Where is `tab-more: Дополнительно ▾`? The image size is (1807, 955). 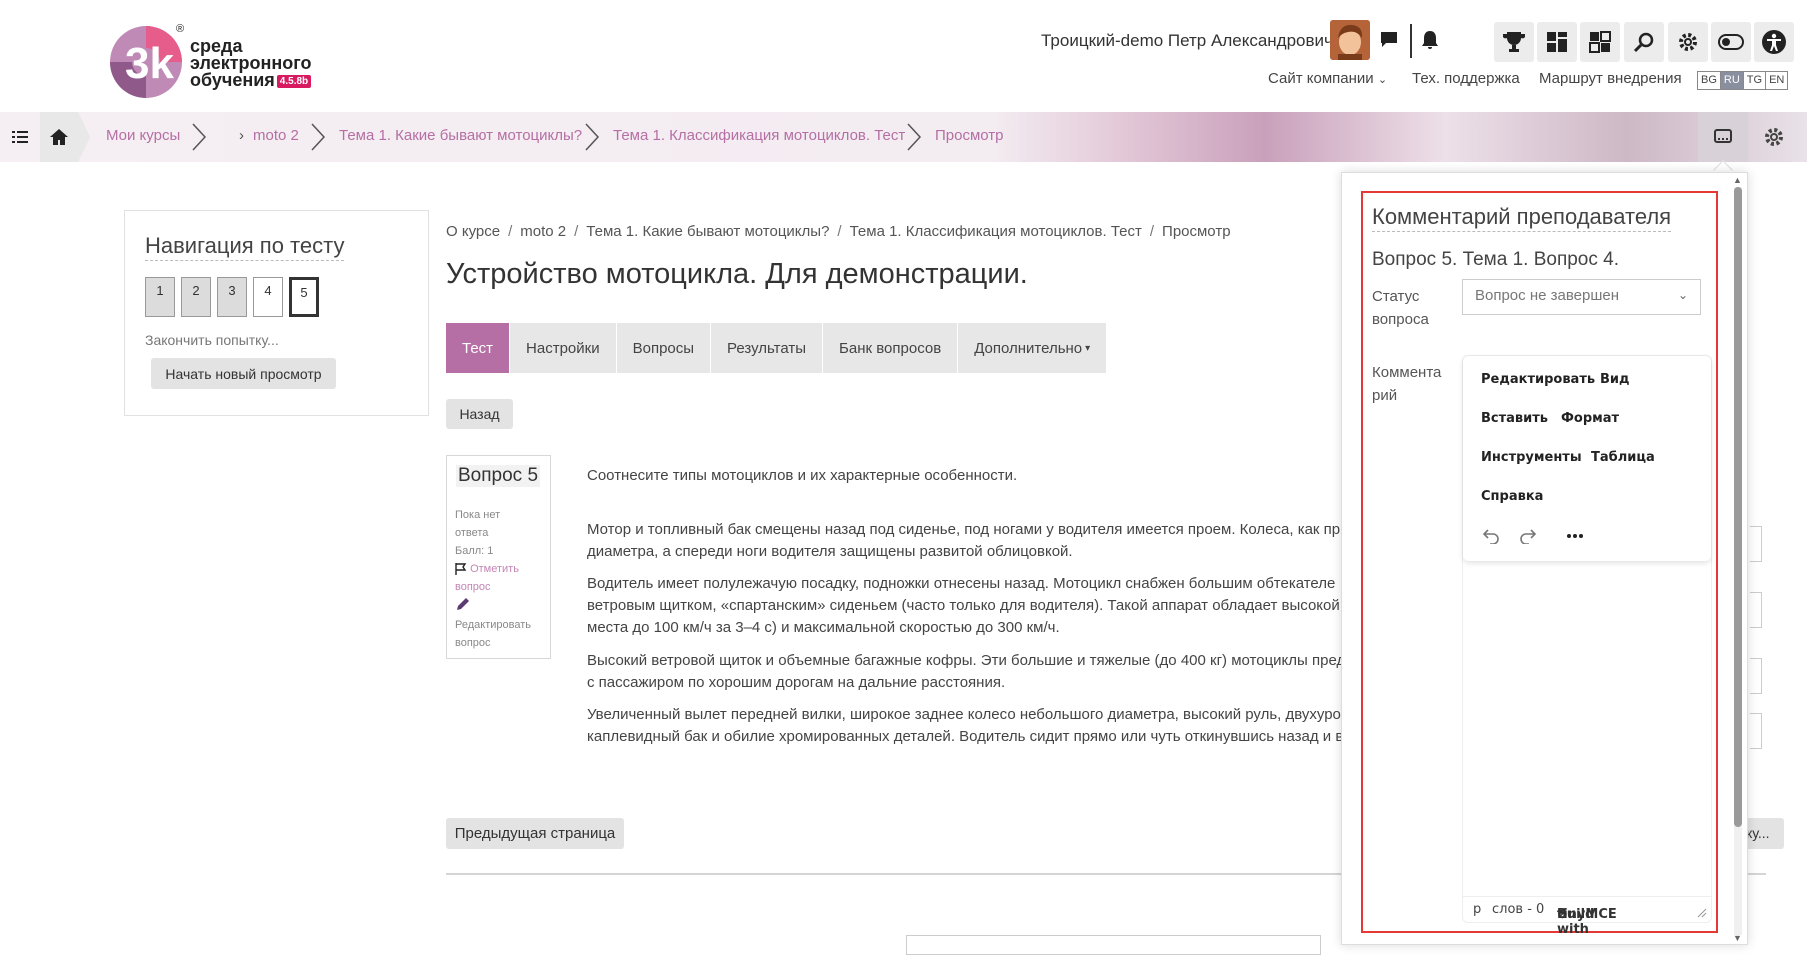
tab-more: Дополнительно ▾ is located at coordinates (1033, 348).